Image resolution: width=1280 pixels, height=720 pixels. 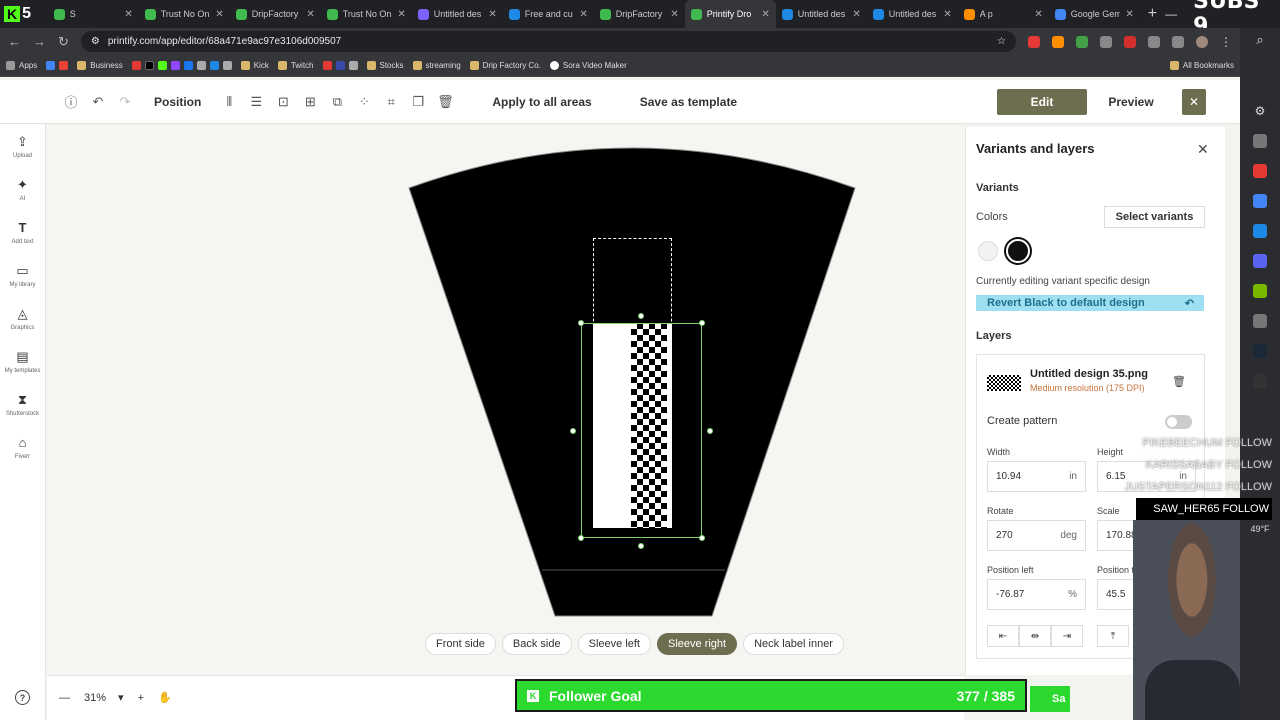 What do you see at coordinates (697, 644) in the screenshot?
I see `tab-sleeve-right: Sleeve right` at bounding box center [697, 644].